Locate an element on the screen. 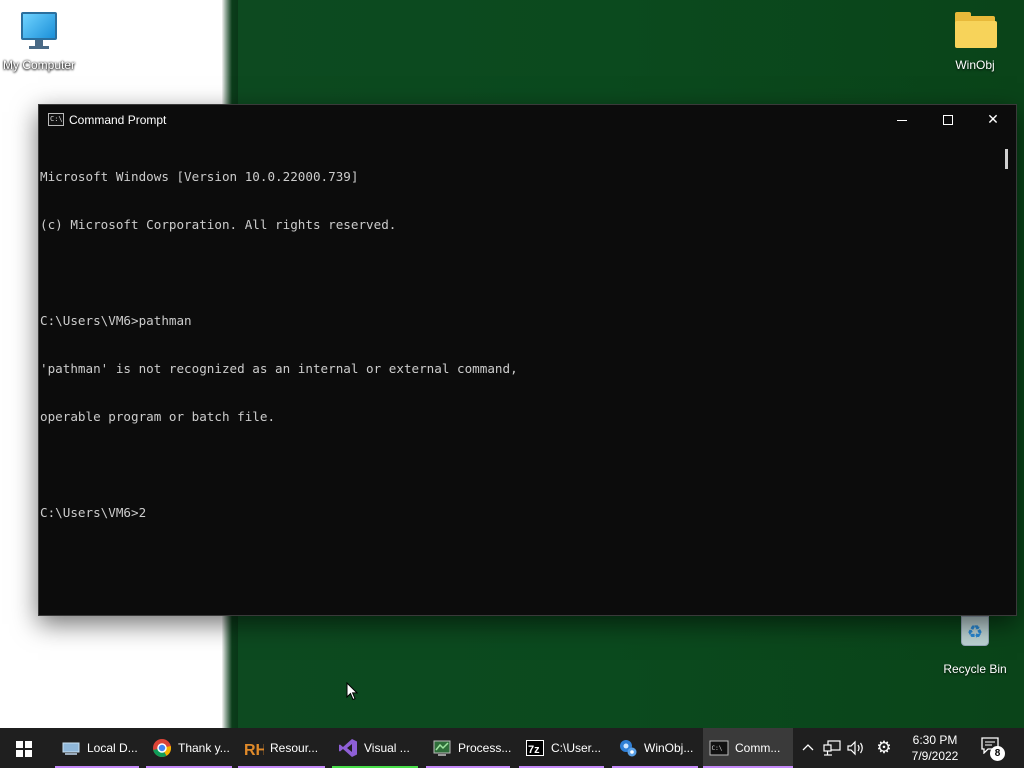 The image size is (1024, 768). resource-hacker-icon: RH is located at coordinates (254, 750).